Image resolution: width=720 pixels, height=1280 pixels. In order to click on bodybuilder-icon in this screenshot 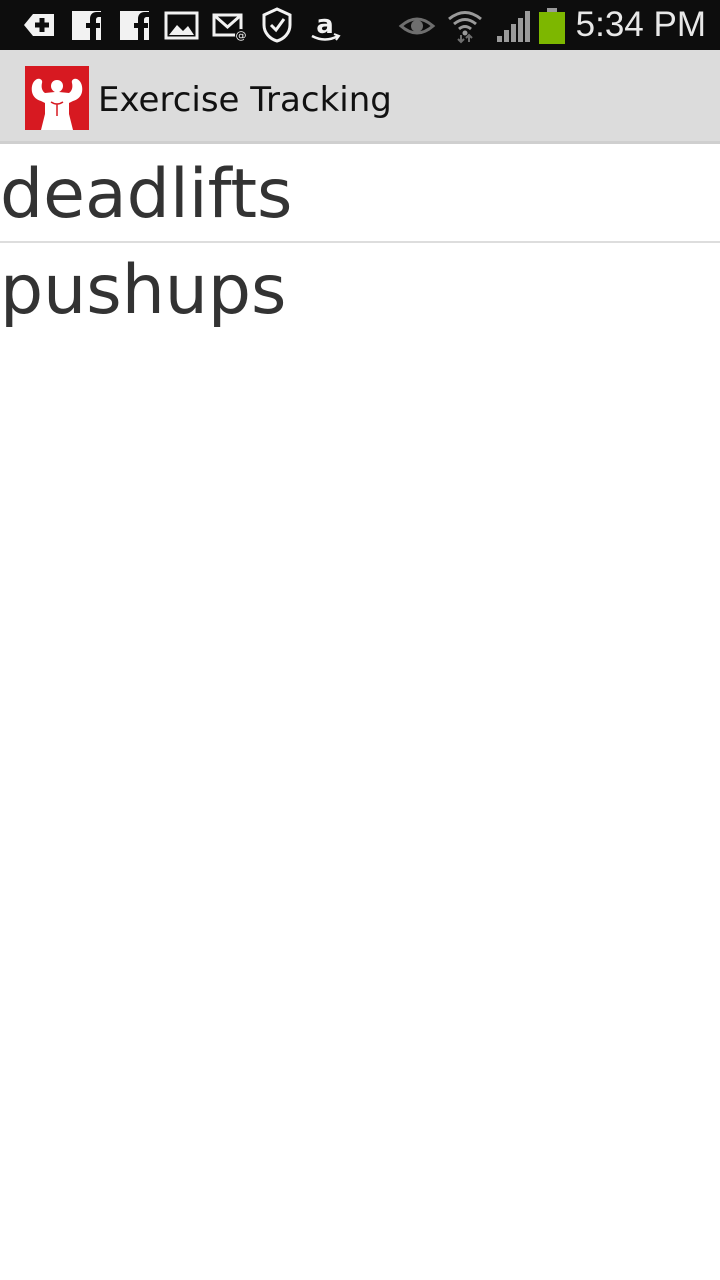, I will do `click(57, 98)`.